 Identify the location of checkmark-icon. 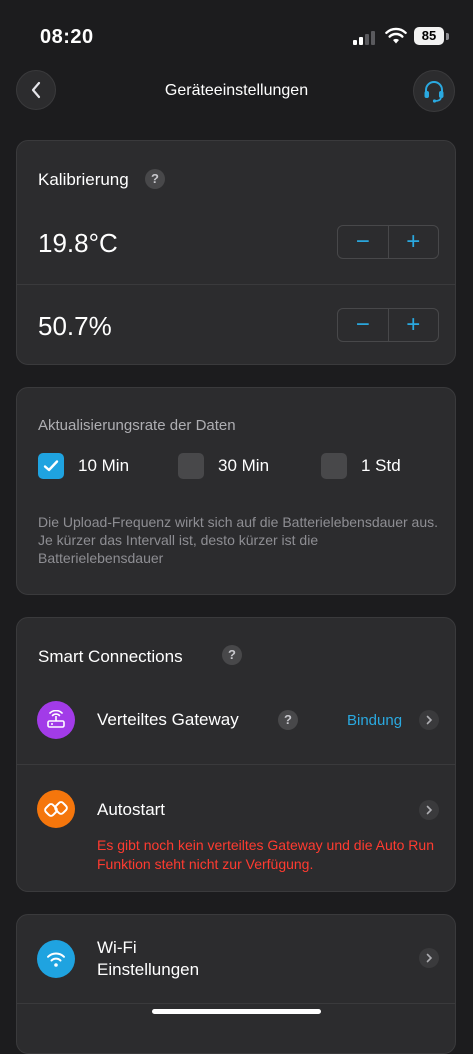
(51, 466).